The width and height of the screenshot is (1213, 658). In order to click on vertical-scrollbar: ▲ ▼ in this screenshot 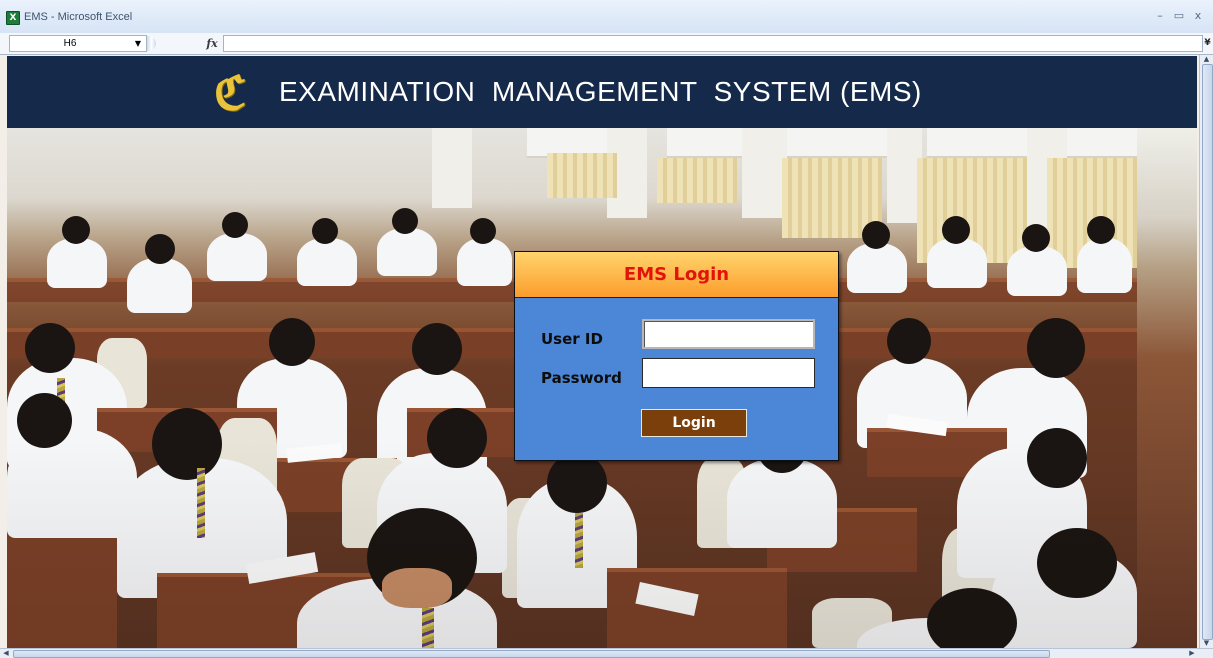, I will do `click(1206, 351)`.